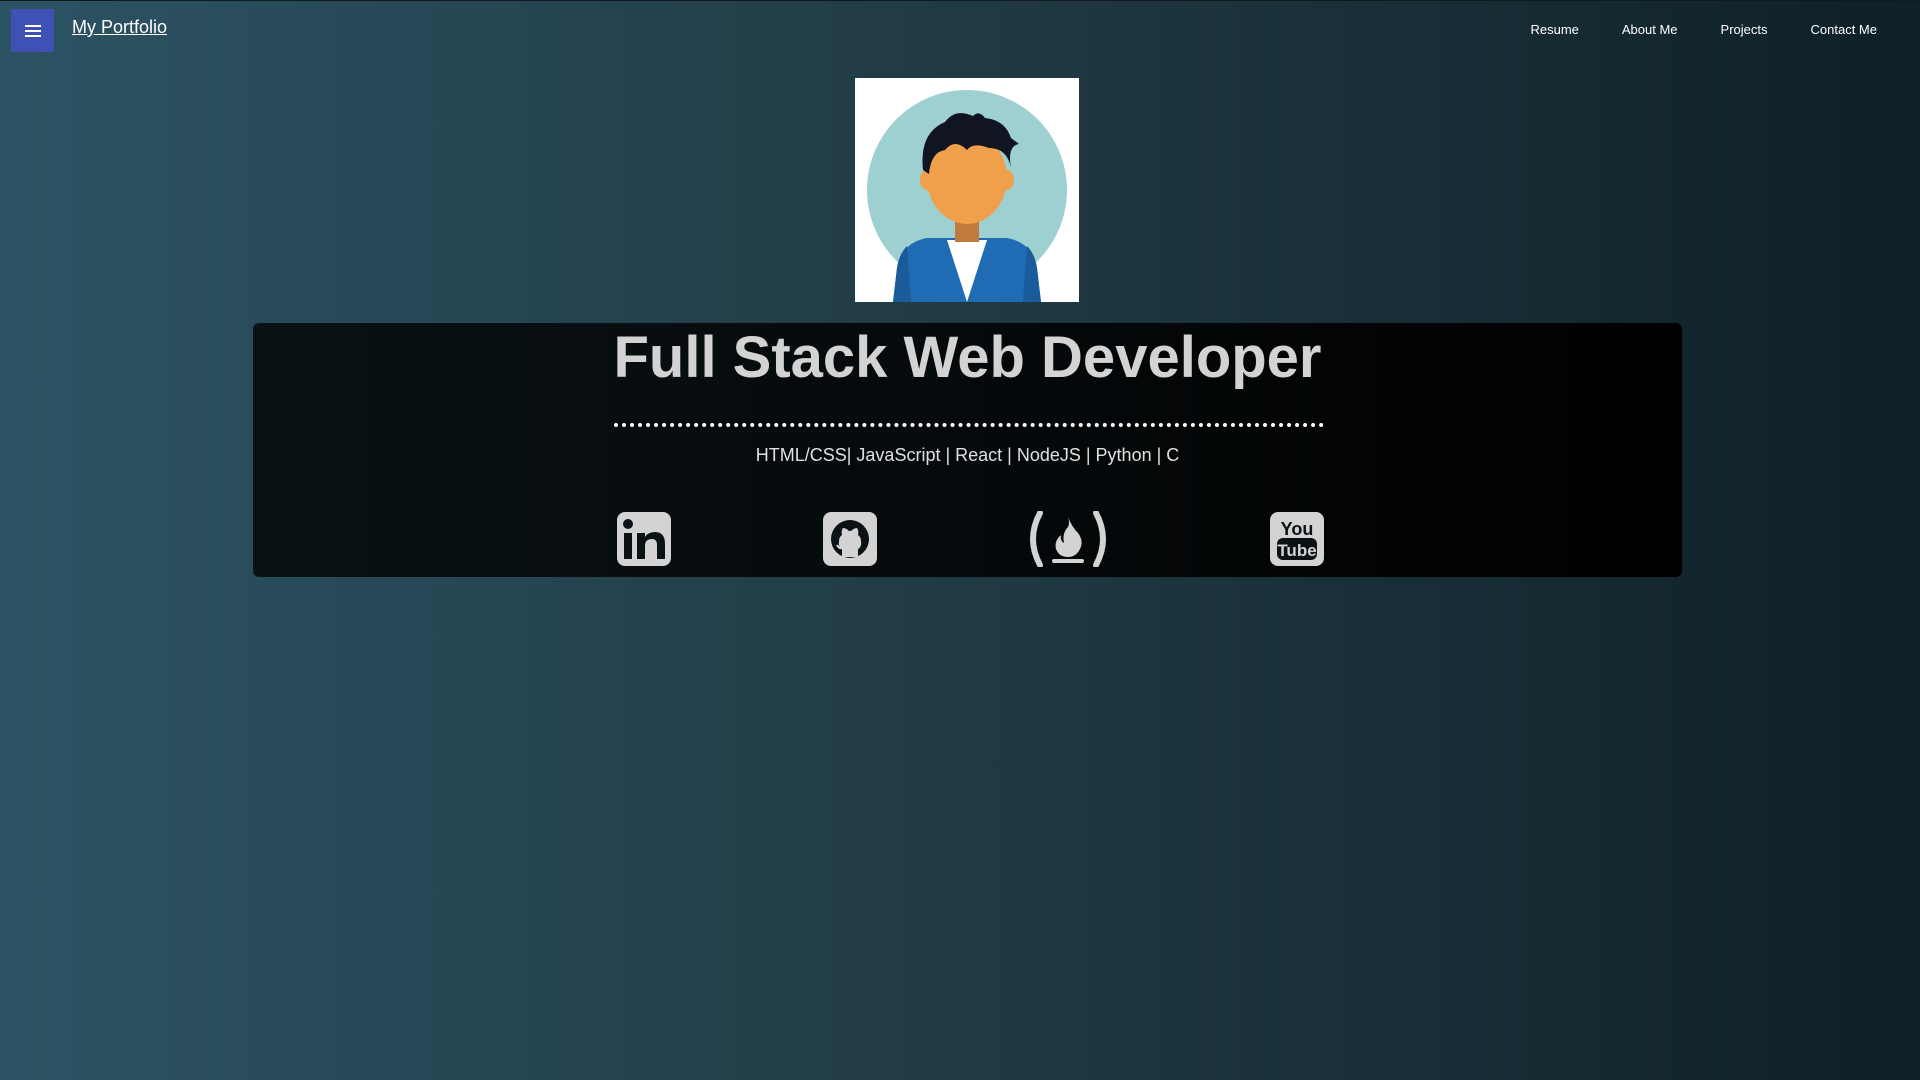 This screenshot has height=1080, width=1920. What do you see at coordinates (1650, 29) in the screenshot?
I see `nav-link-about-me: About Me` at bounding box center [1650, 29].